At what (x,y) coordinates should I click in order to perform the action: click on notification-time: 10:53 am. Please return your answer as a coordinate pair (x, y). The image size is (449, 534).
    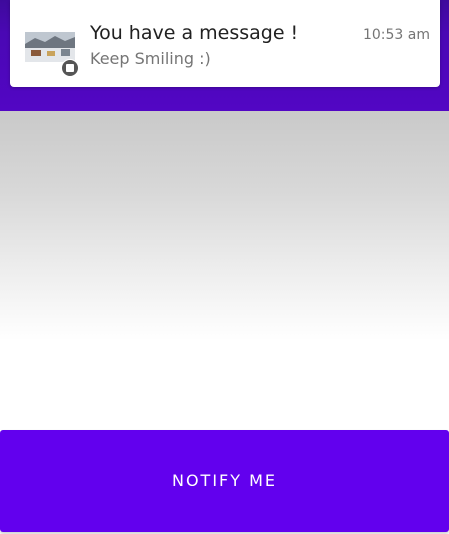
    Looking at the image, I should click on (396, 35).